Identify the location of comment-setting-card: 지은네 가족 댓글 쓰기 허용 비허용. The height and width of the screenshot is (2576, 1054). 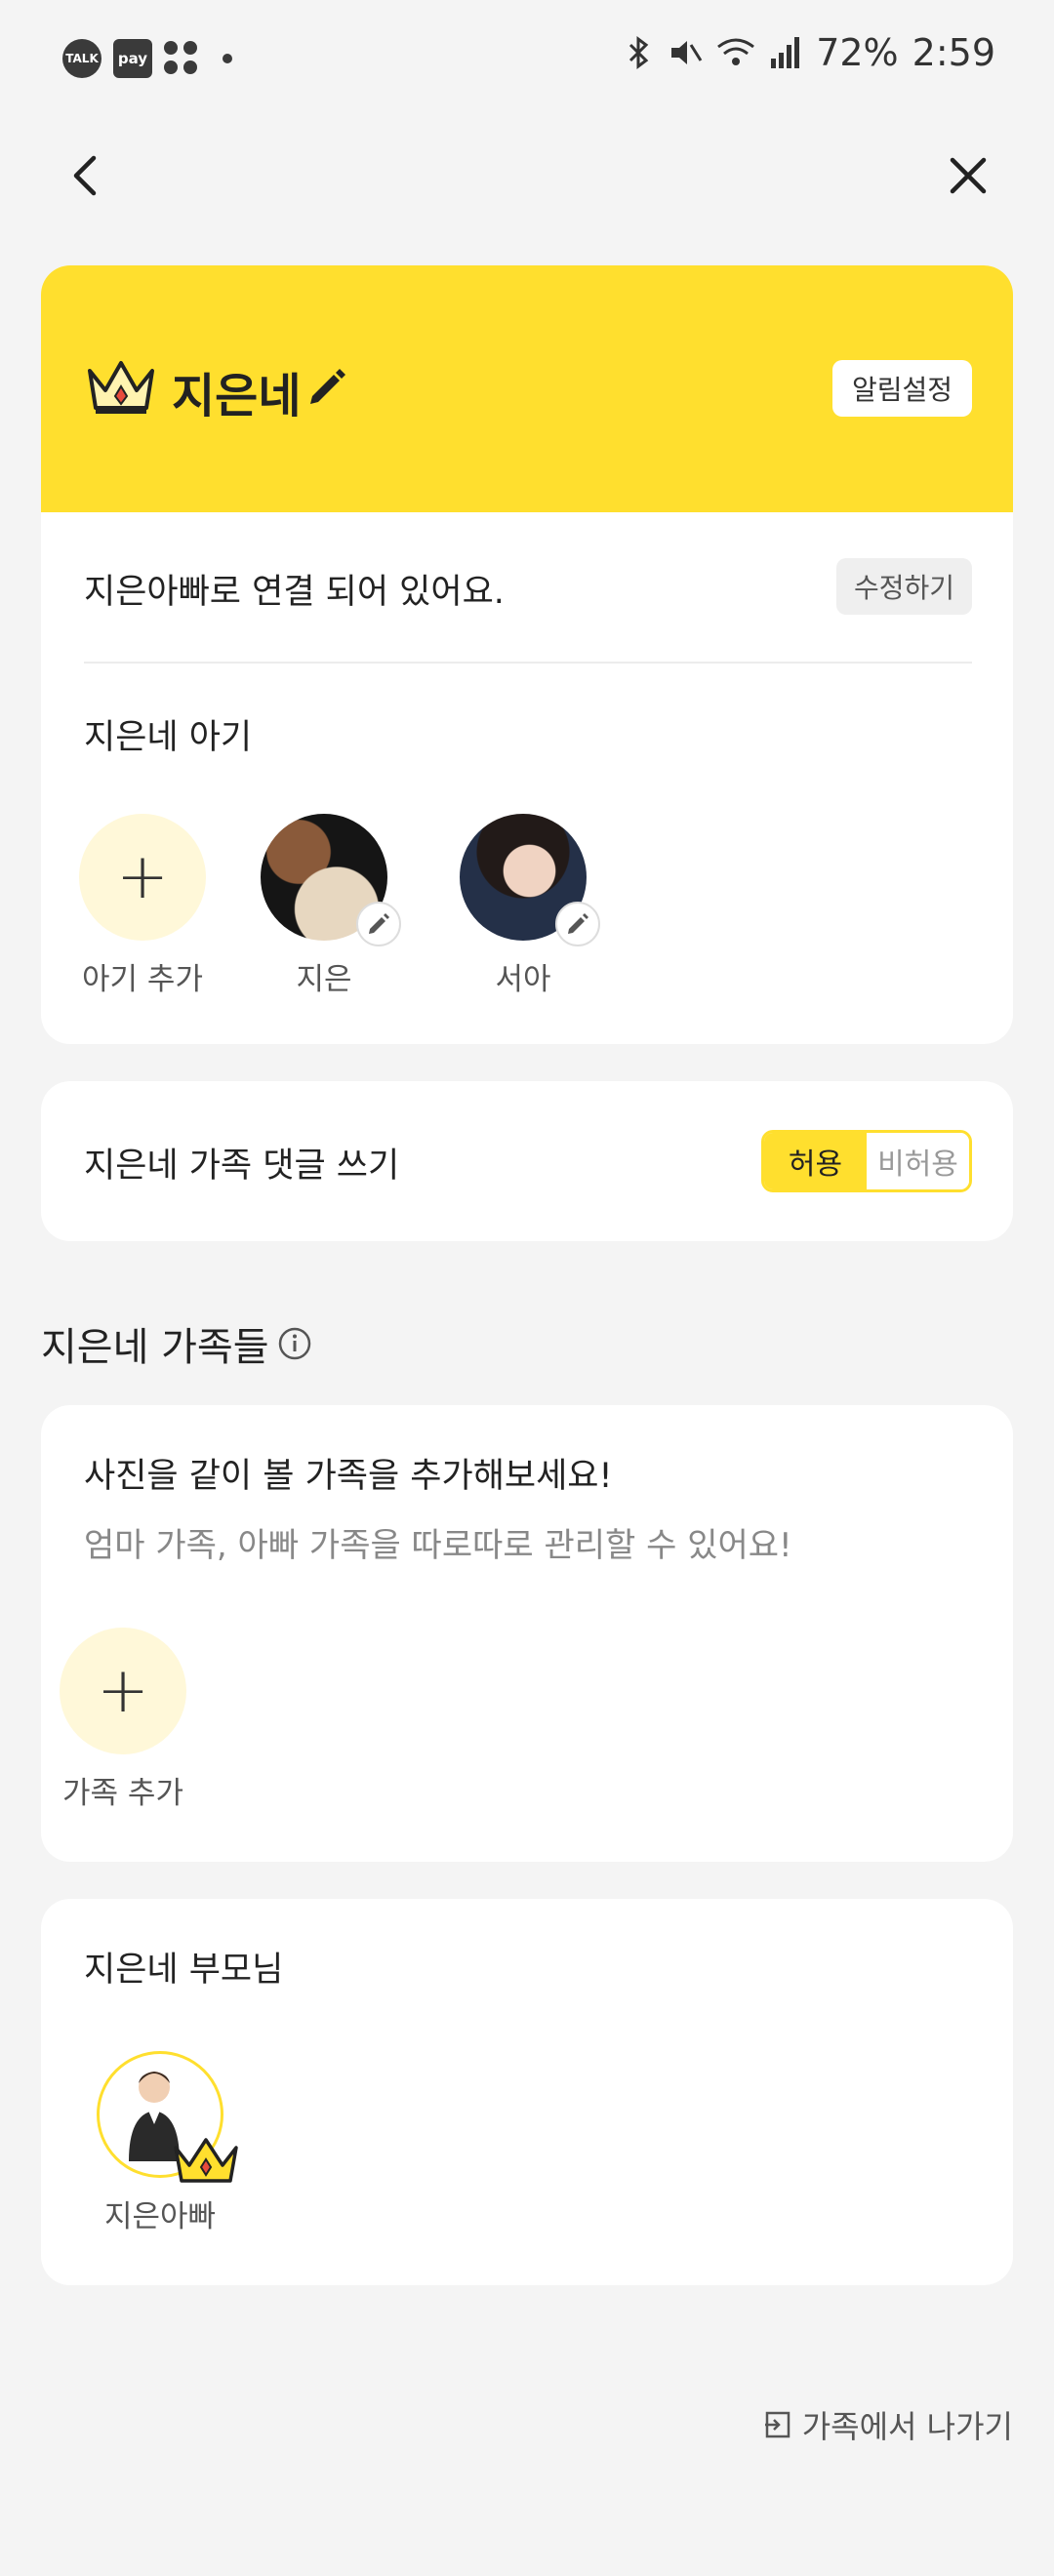
(527, 1161).